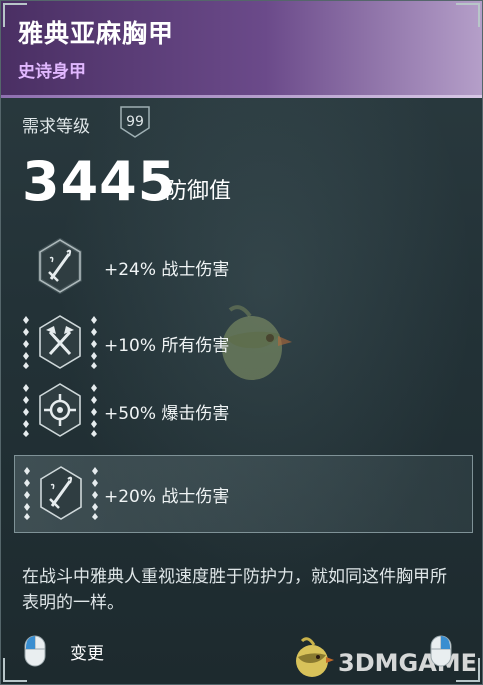 The height and width of the screenshot is (685, 483). I want to click on change-button-label: 变更, so click(87, 654).